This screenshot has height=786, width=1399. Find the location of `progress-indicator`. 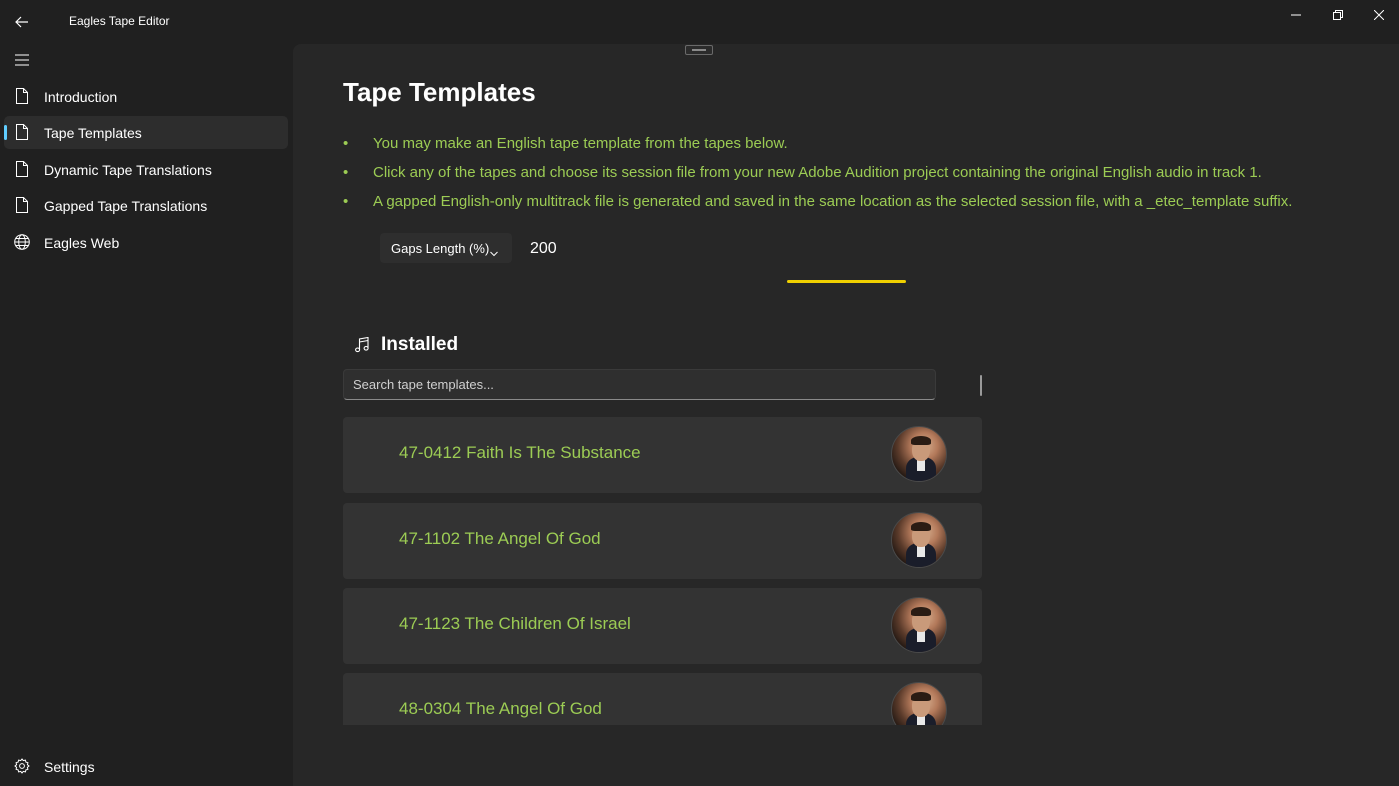

progress-indicator is located at coordinates (846, 281).